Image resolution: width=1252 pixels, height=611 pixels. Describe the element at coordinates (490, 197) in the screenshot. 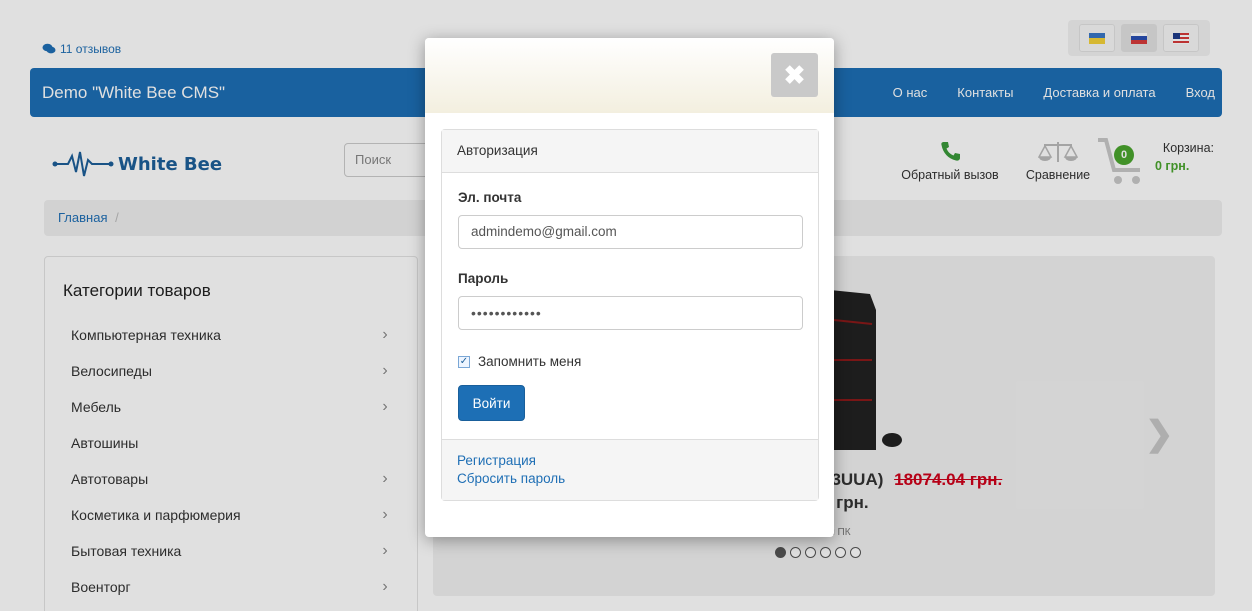

I see `email-label: Эл. почта` at that location.